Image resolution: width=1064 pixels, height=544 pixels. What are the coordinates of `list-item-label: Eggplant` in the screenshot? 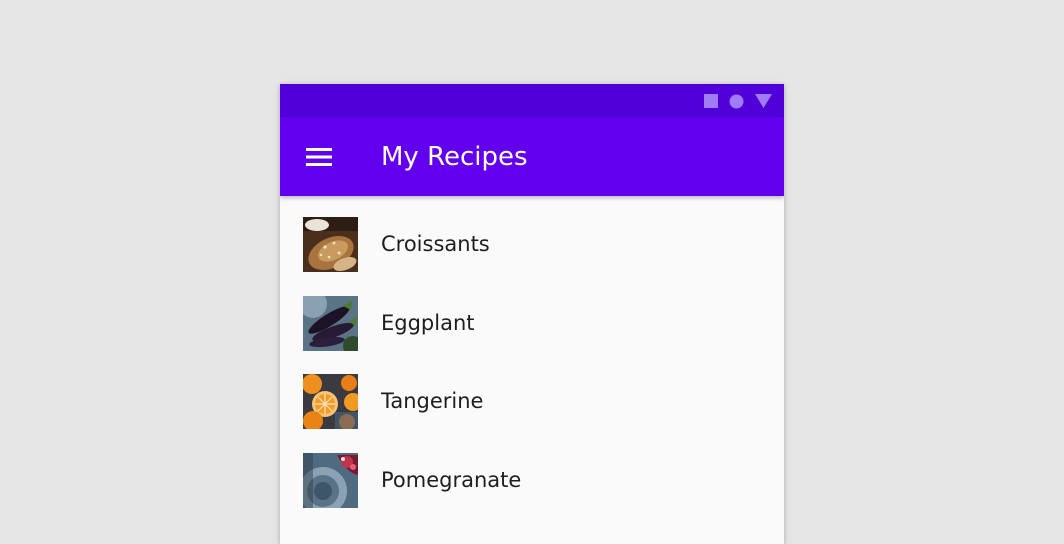 It's located at (428, 322).